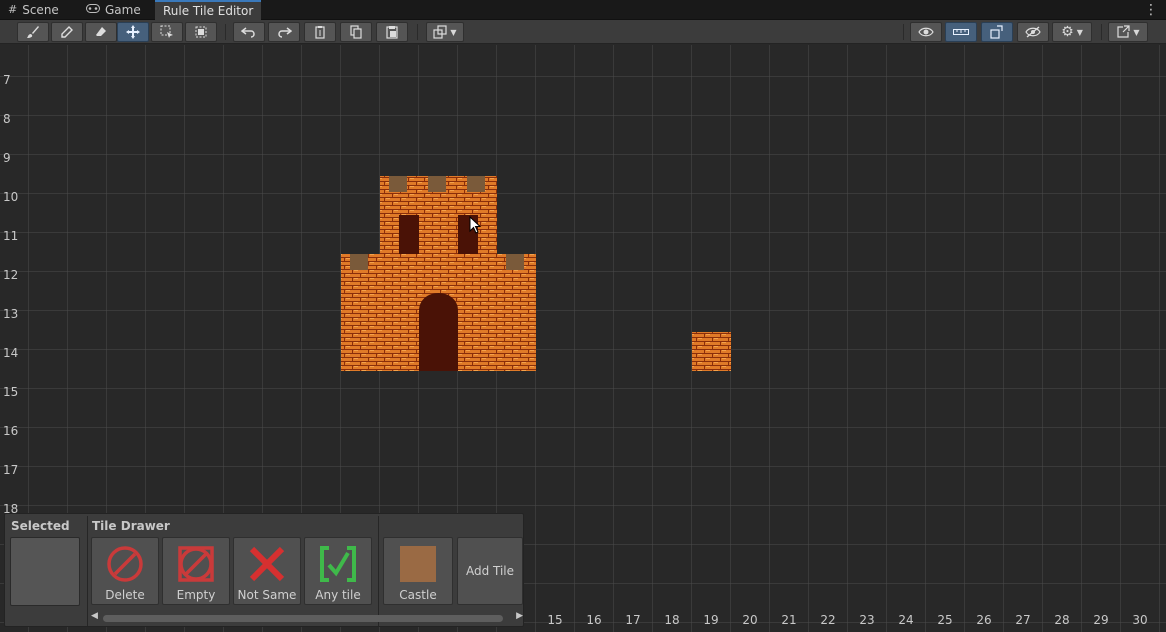 The height and width of the screenshot is (632, 1166). Describe the element at coordinates (131, 526) in the screenshot. I see `tile-drawer-header: Tile Drawer` at that location.